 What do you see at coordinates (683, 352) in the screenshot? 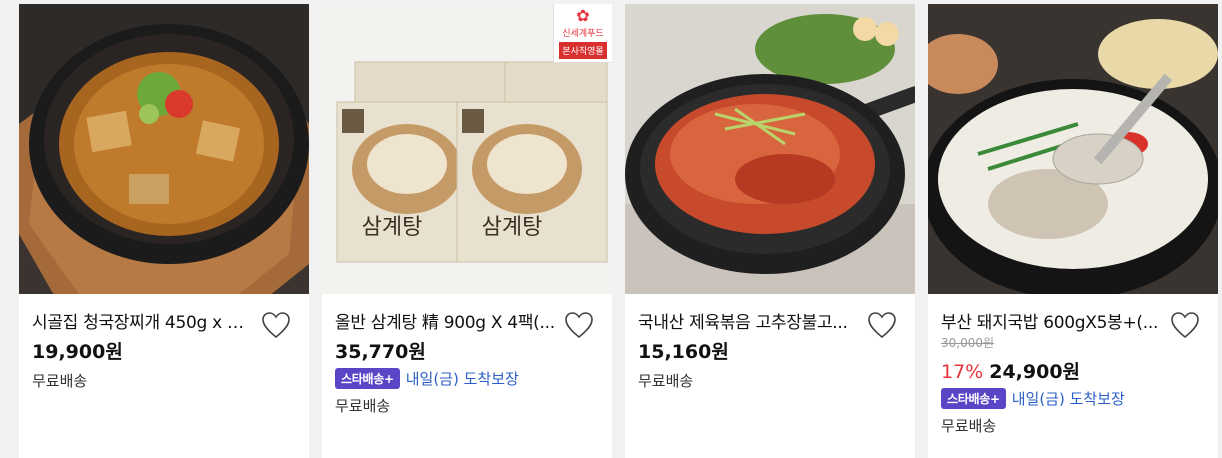
I see `product-price: 15,160원` at bounding box center [683, 352].